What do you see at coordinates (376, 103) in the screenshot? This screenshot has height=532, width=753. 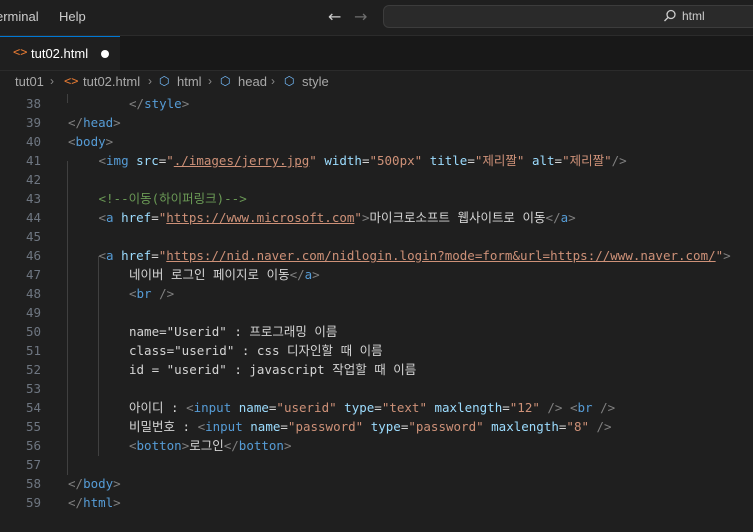 I see `code-line: 38 </style>` at bounding box center [376, 103].